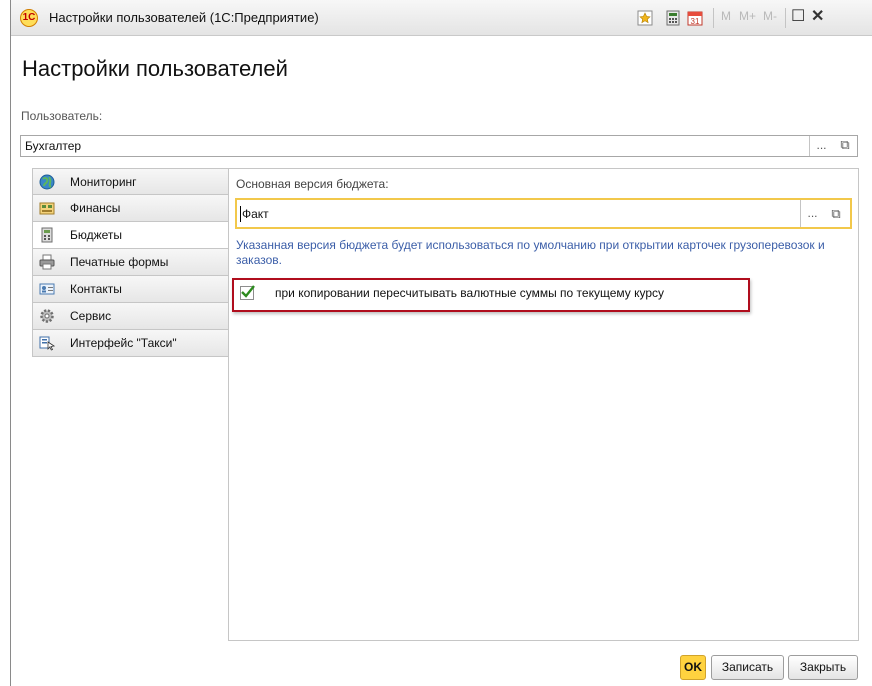 This screenshot has height=686, width=872. What do you see at coordinates (817, 17) in the screenshot?
I see `close-icon: ✕` at bounding box center [817, 17].